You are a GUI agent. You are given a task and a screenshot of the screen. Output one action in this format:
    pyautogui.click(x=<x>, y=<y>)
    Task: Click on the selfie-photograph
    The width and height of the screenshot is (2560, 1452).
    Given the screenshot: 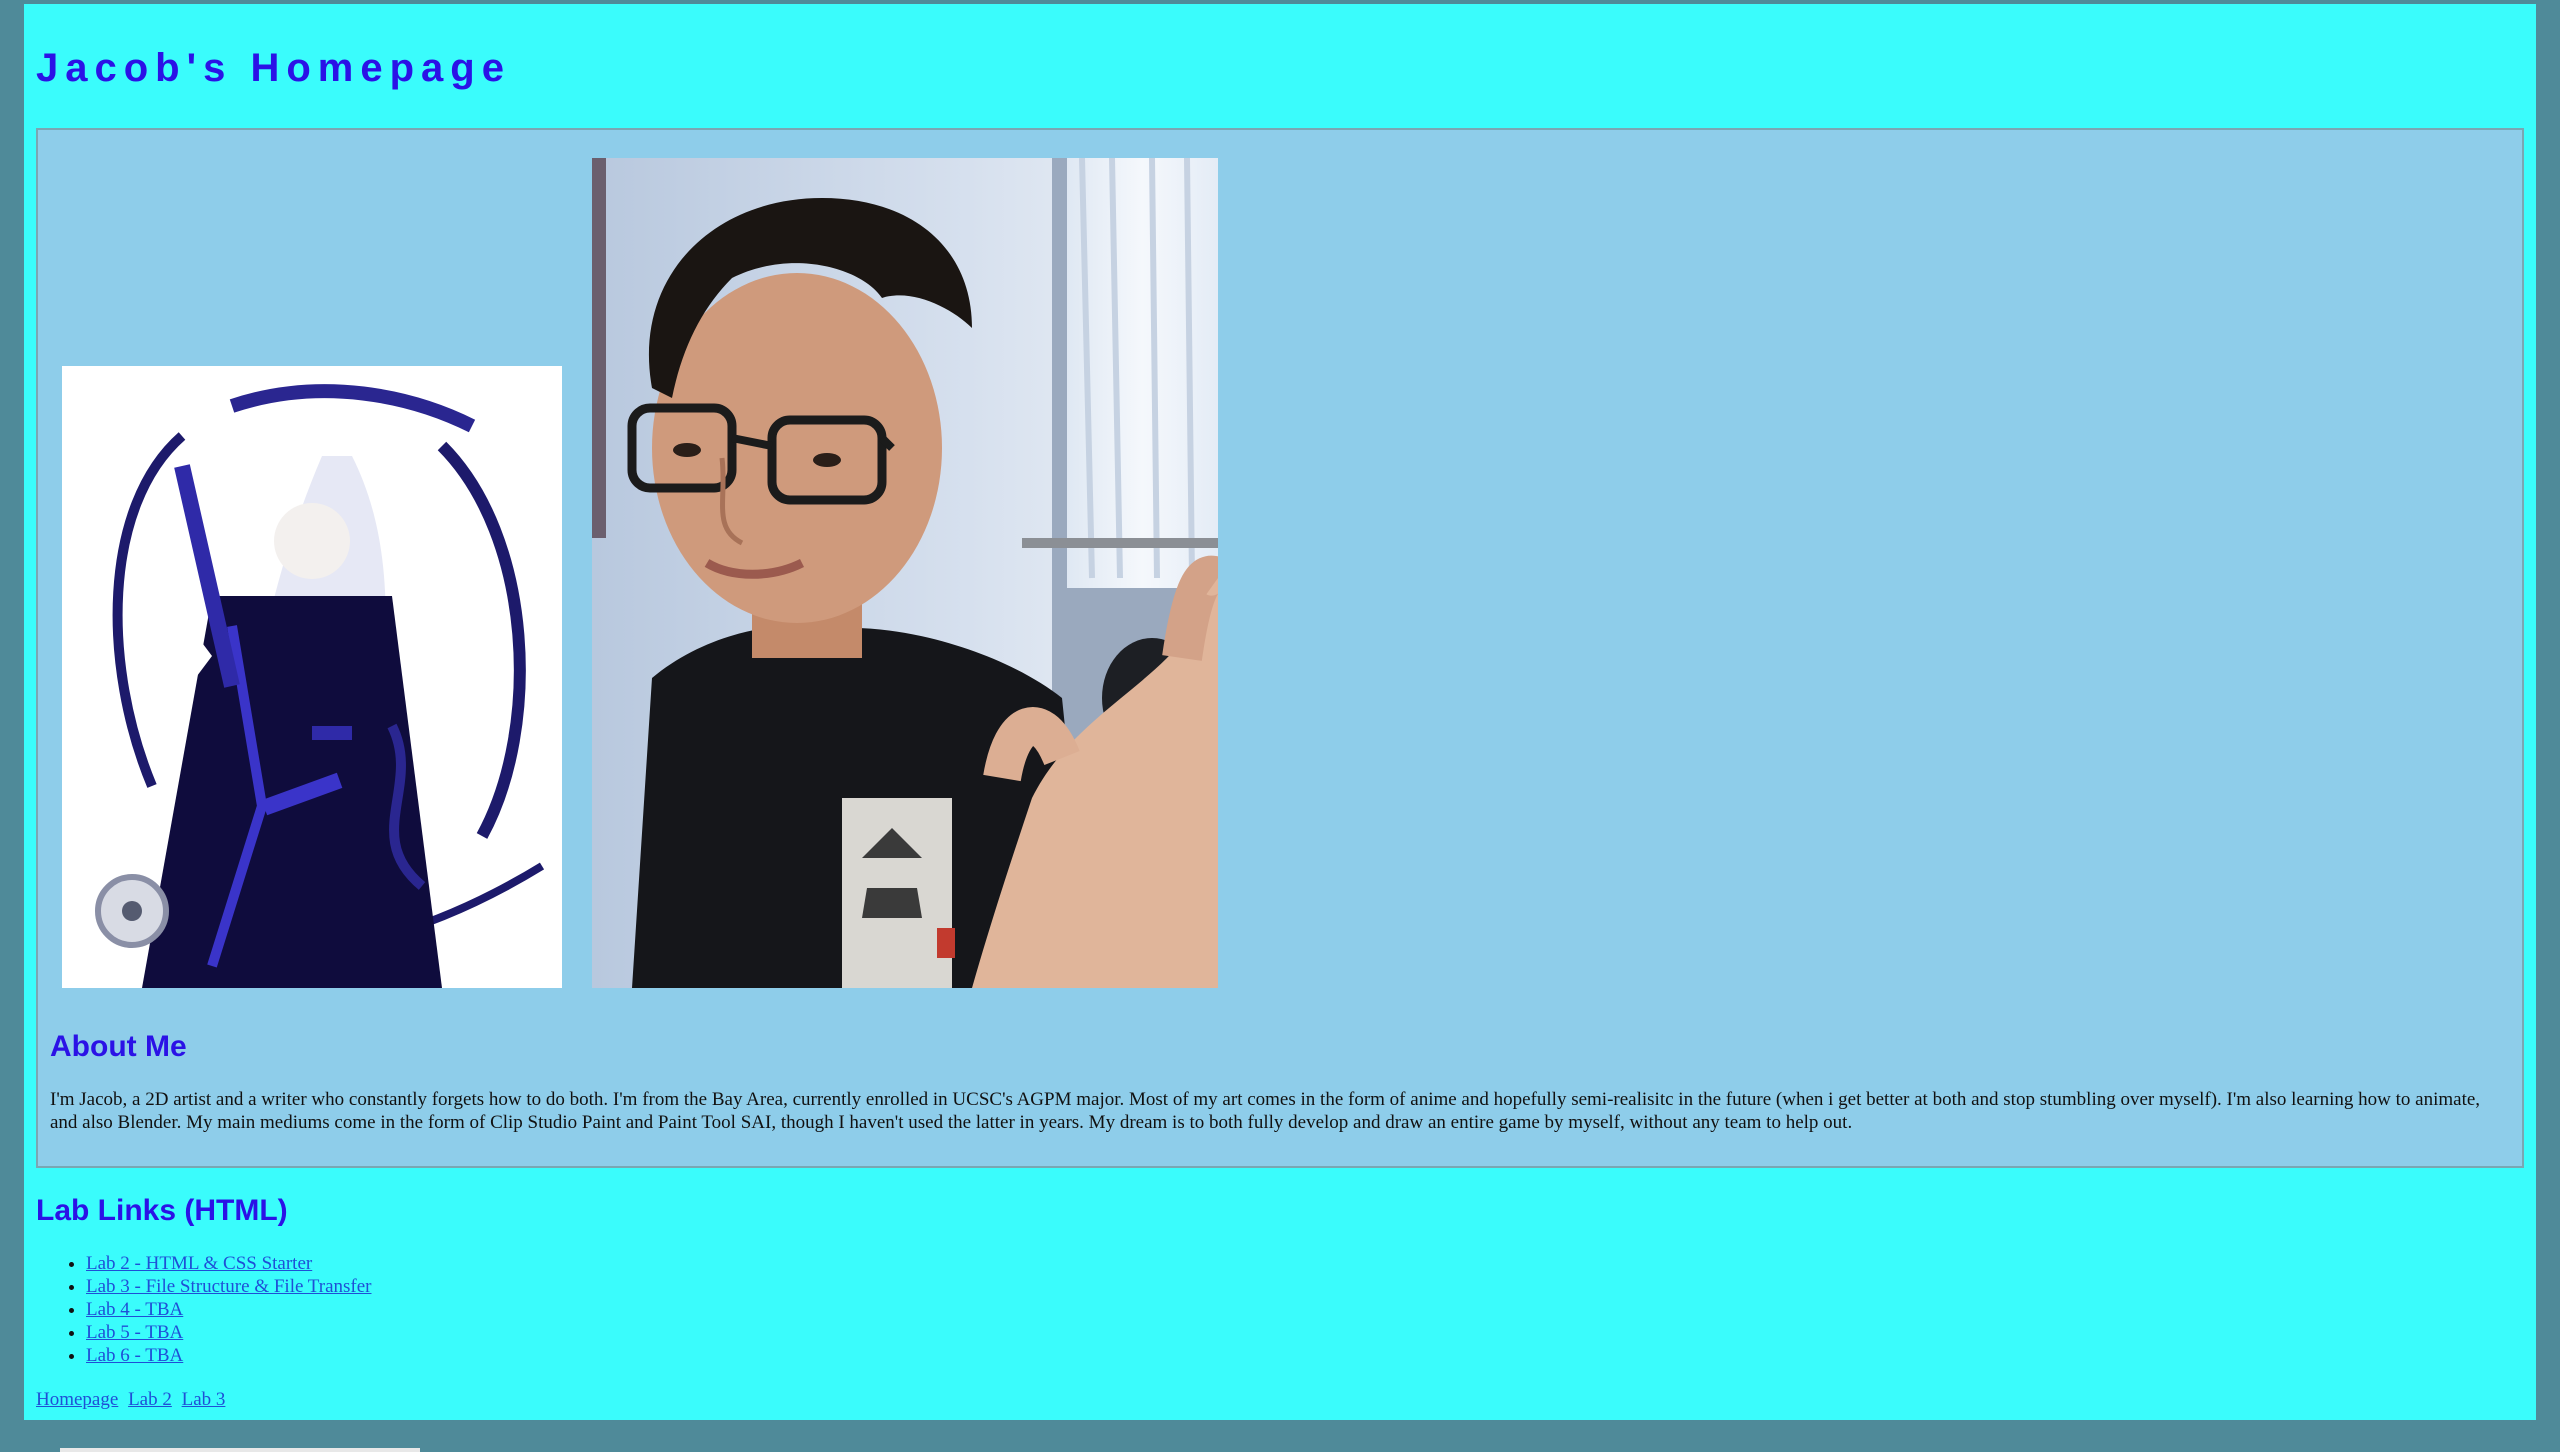 What is the action you would take?
    pyautogui.click(x=905, y=573)
    